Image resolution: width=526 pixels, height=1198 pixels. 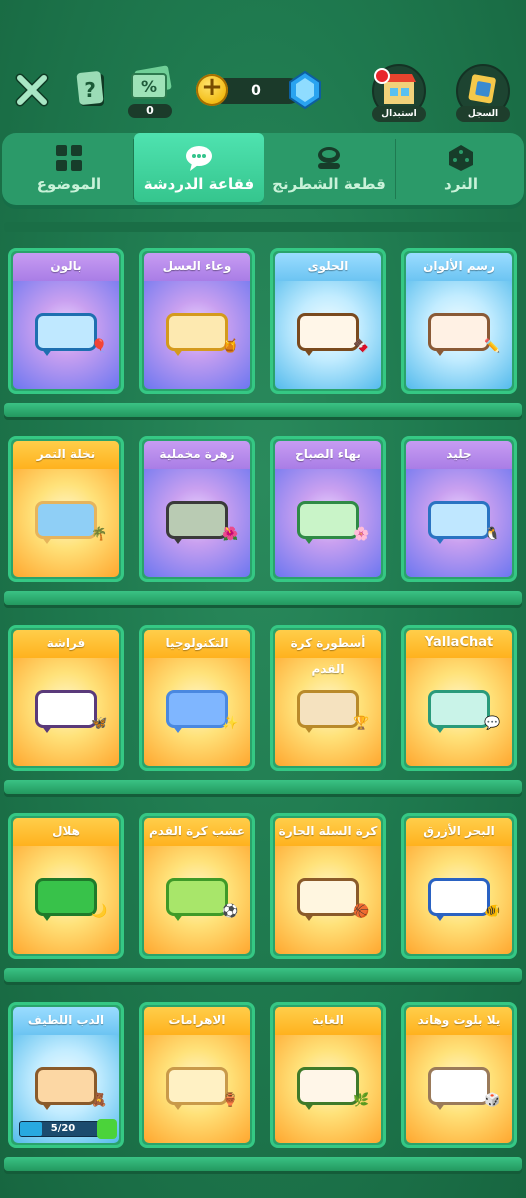 I want to click on card-background: بهاء الصباح 🌸, so click(x=328, y=509).